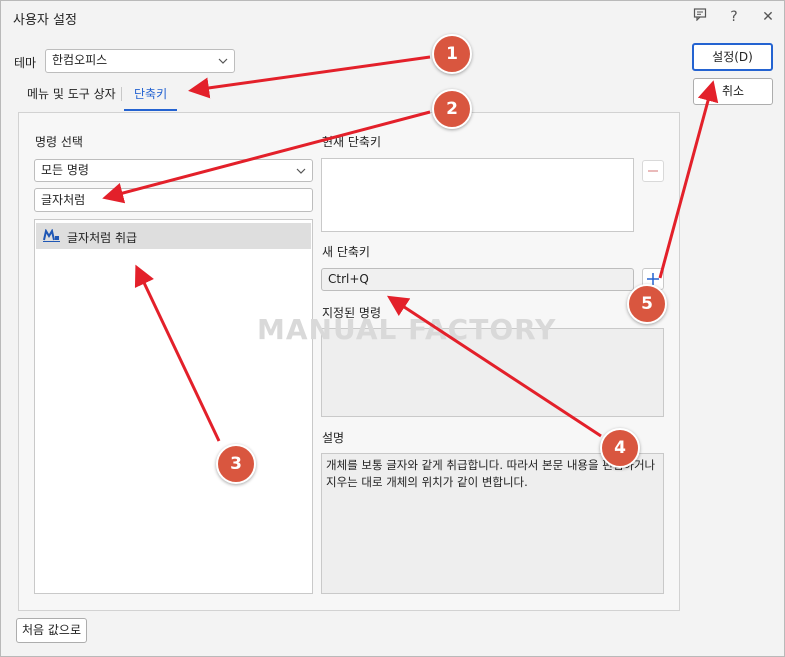 The image size is (785, 657). Describe the element at coordinates (477, 195) in the screenshot. I see `current-shortcut-list` at that location.